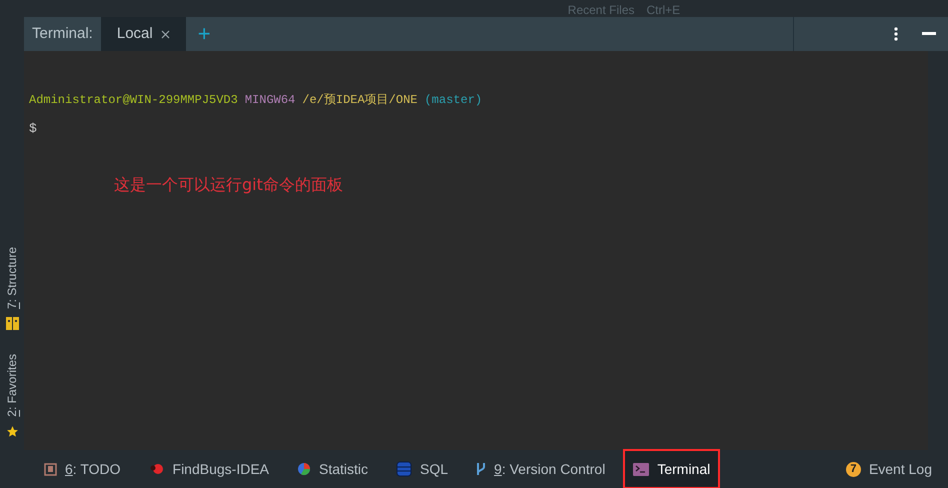 The image size is (948, 488). What do you see at coordinates (62, 34) in the screenshot?
I see `tool-window-title: Terminal:` at bounding box center [62, 34].